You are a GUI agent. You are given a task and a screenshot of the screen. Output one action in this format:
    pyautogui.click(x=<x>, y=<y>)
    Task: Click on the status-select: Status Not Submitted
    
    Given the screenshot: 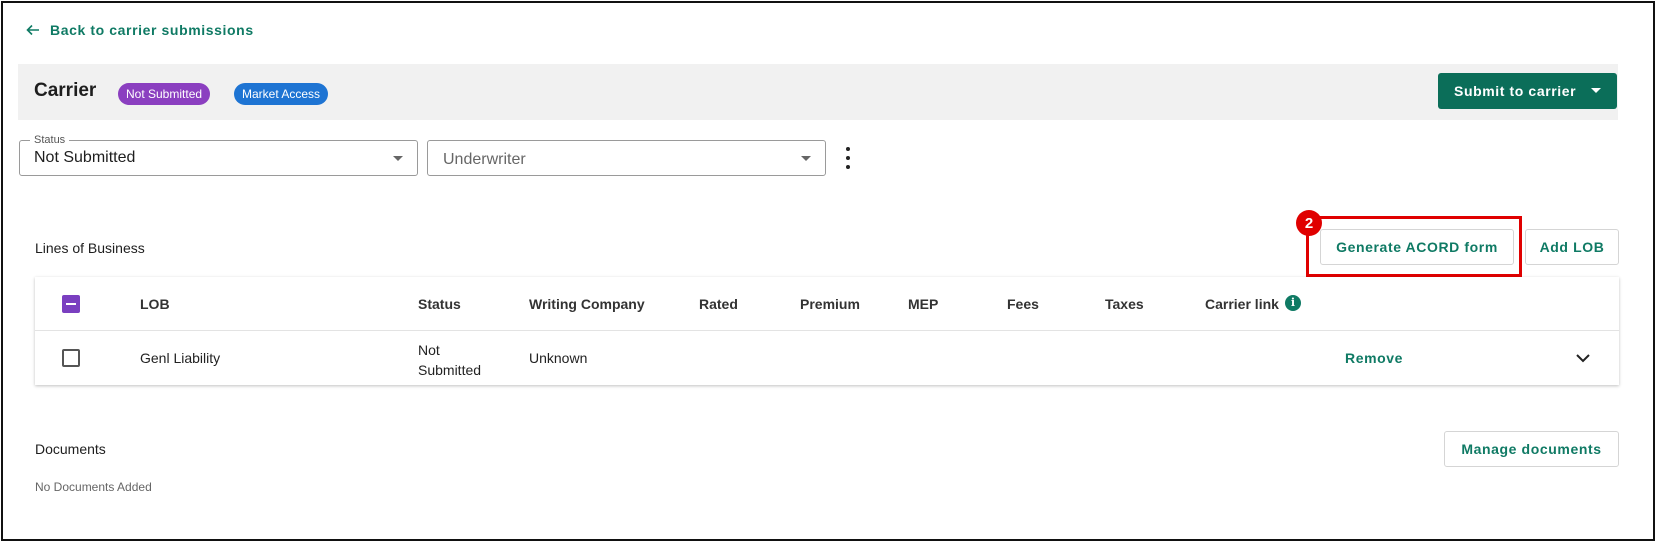 What is the action you would take?
    pyautogui.click(x=218, y=154)
    